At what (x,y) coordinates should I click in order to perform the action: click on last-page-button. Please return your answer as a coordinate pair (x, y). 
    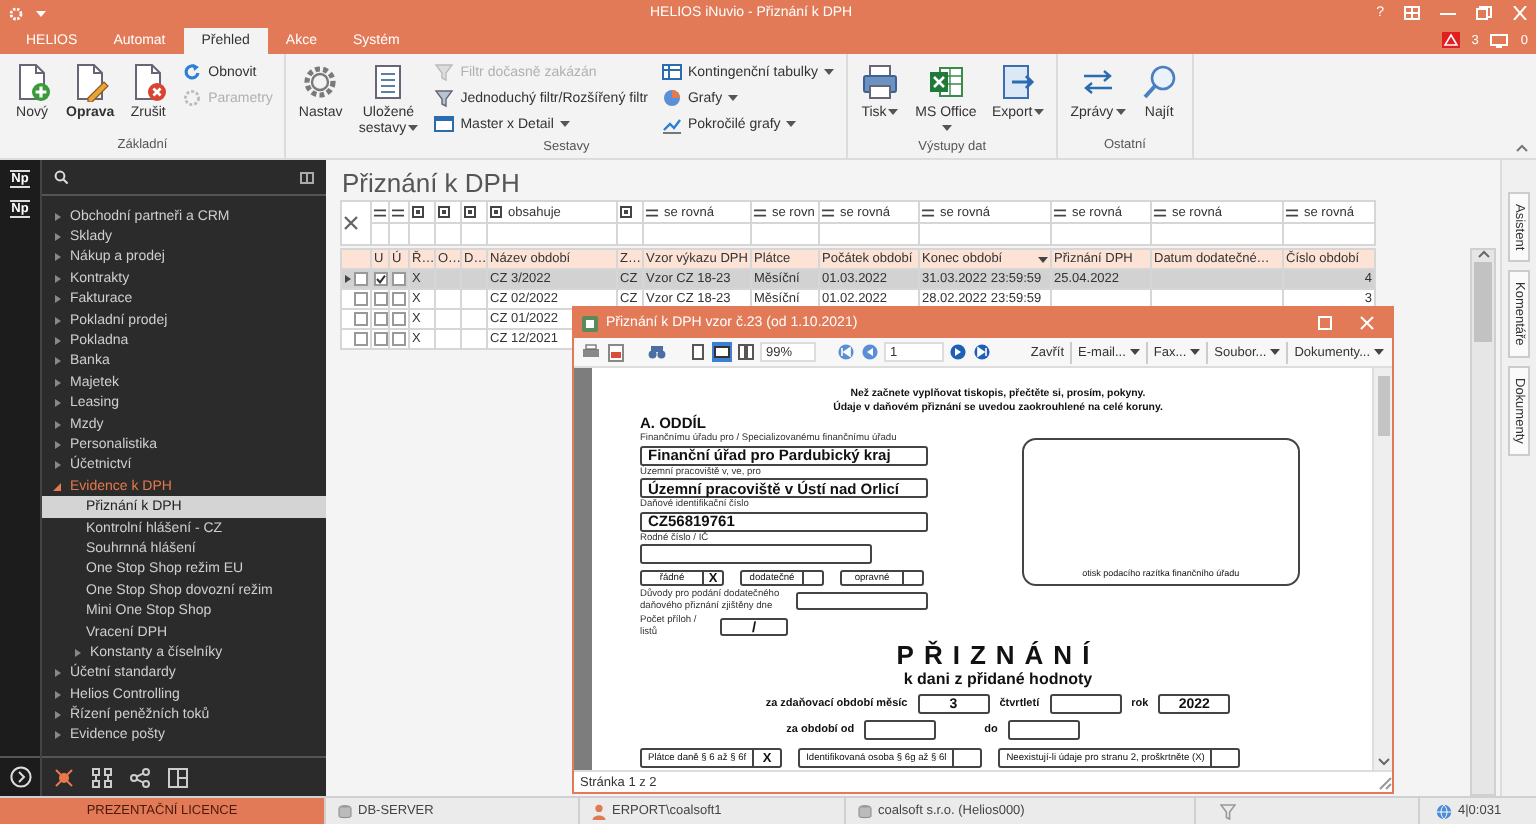
    Looking at the image, I should click on (982, 352).